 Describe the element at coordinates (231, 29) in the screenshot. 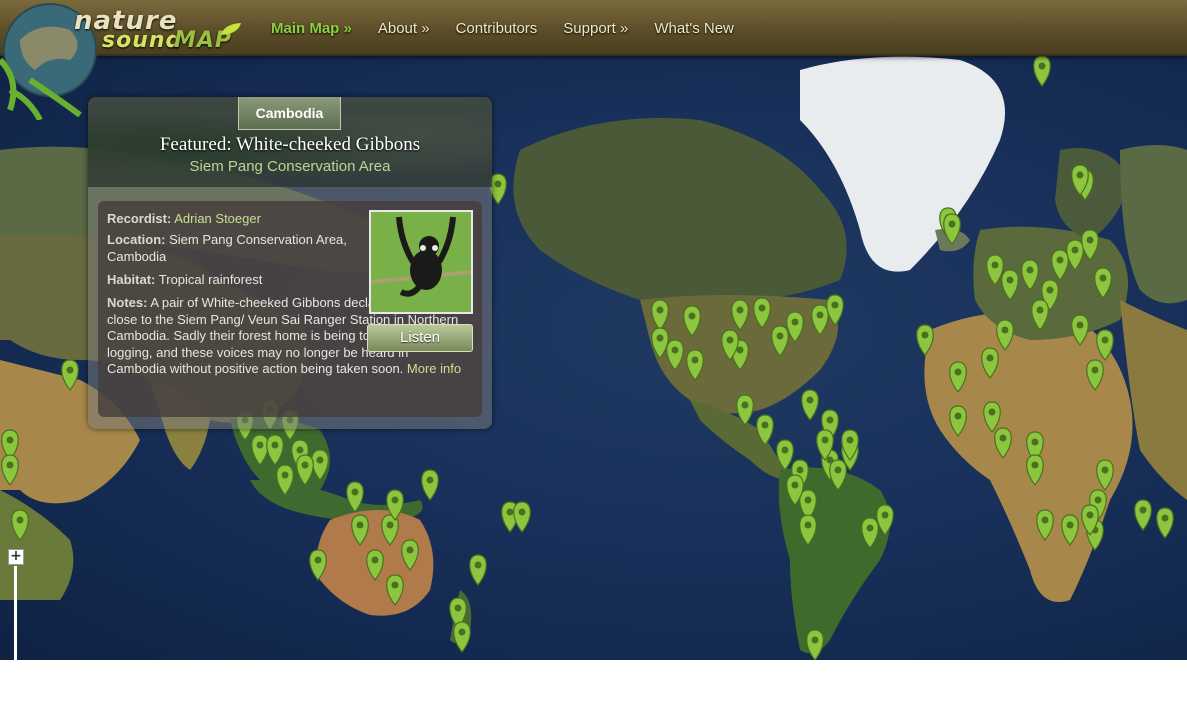

I see `leaf-icon` at that location.